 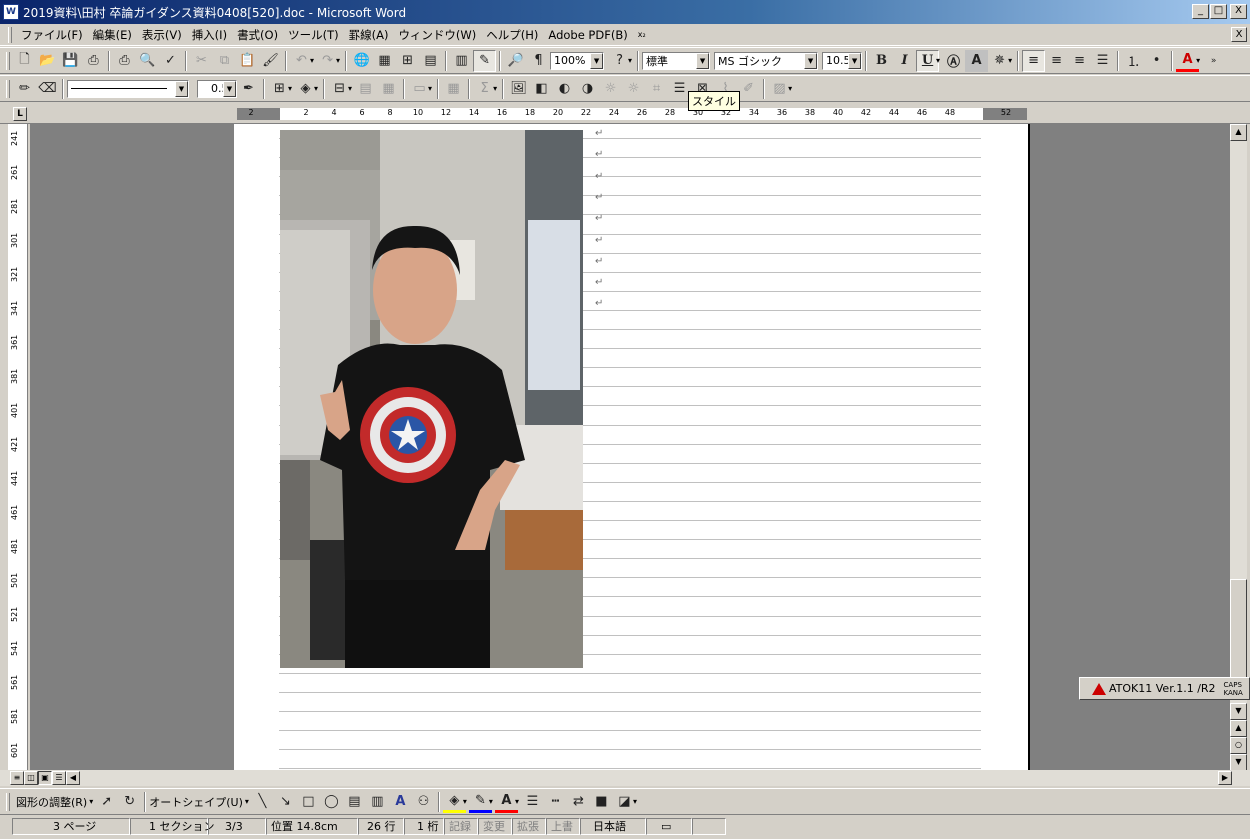 I want to click on 3d-dropdown-icon: ▾, so click(x=635, y=801).